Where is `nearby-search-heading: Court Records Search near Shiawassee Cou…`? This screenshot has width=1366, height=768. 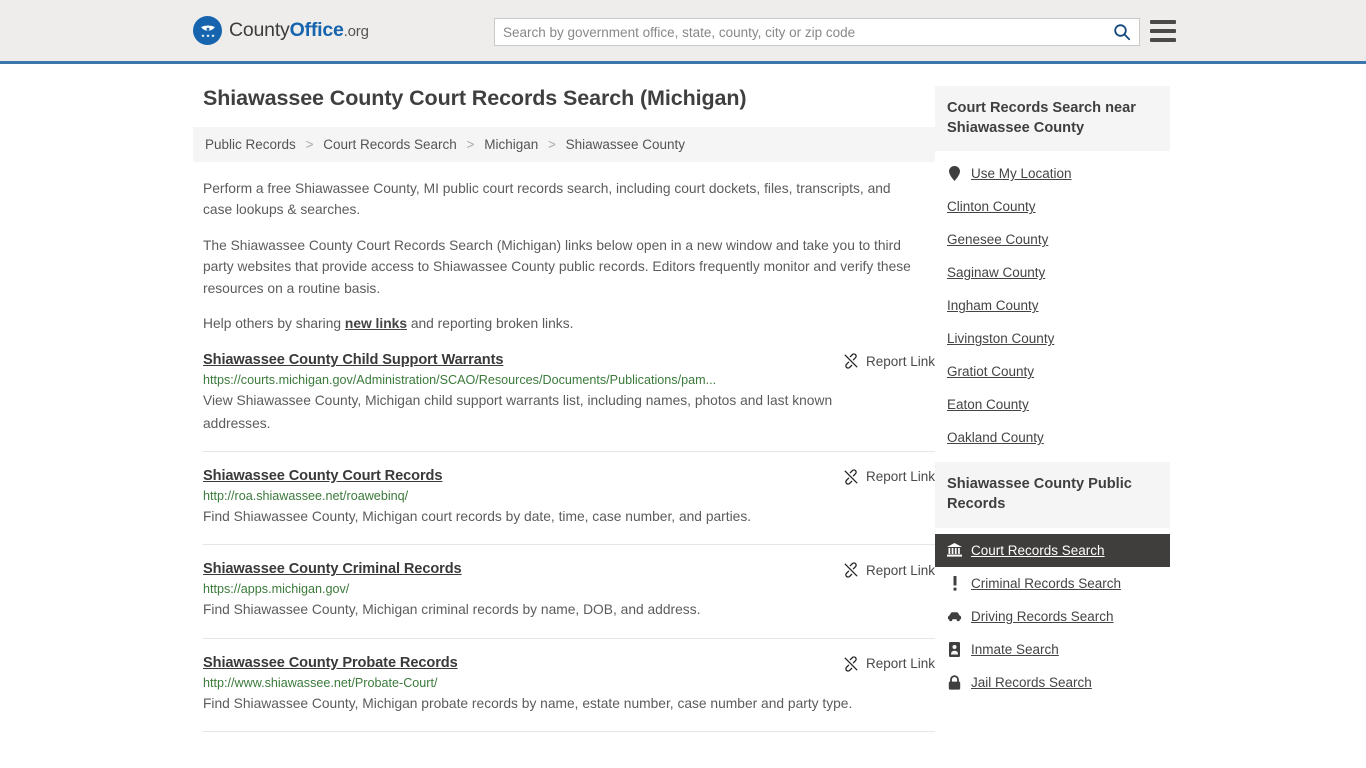 nearby-search-heading: Court Records Search near Shiawassee Cou… is located at coordinates (1052, 119).